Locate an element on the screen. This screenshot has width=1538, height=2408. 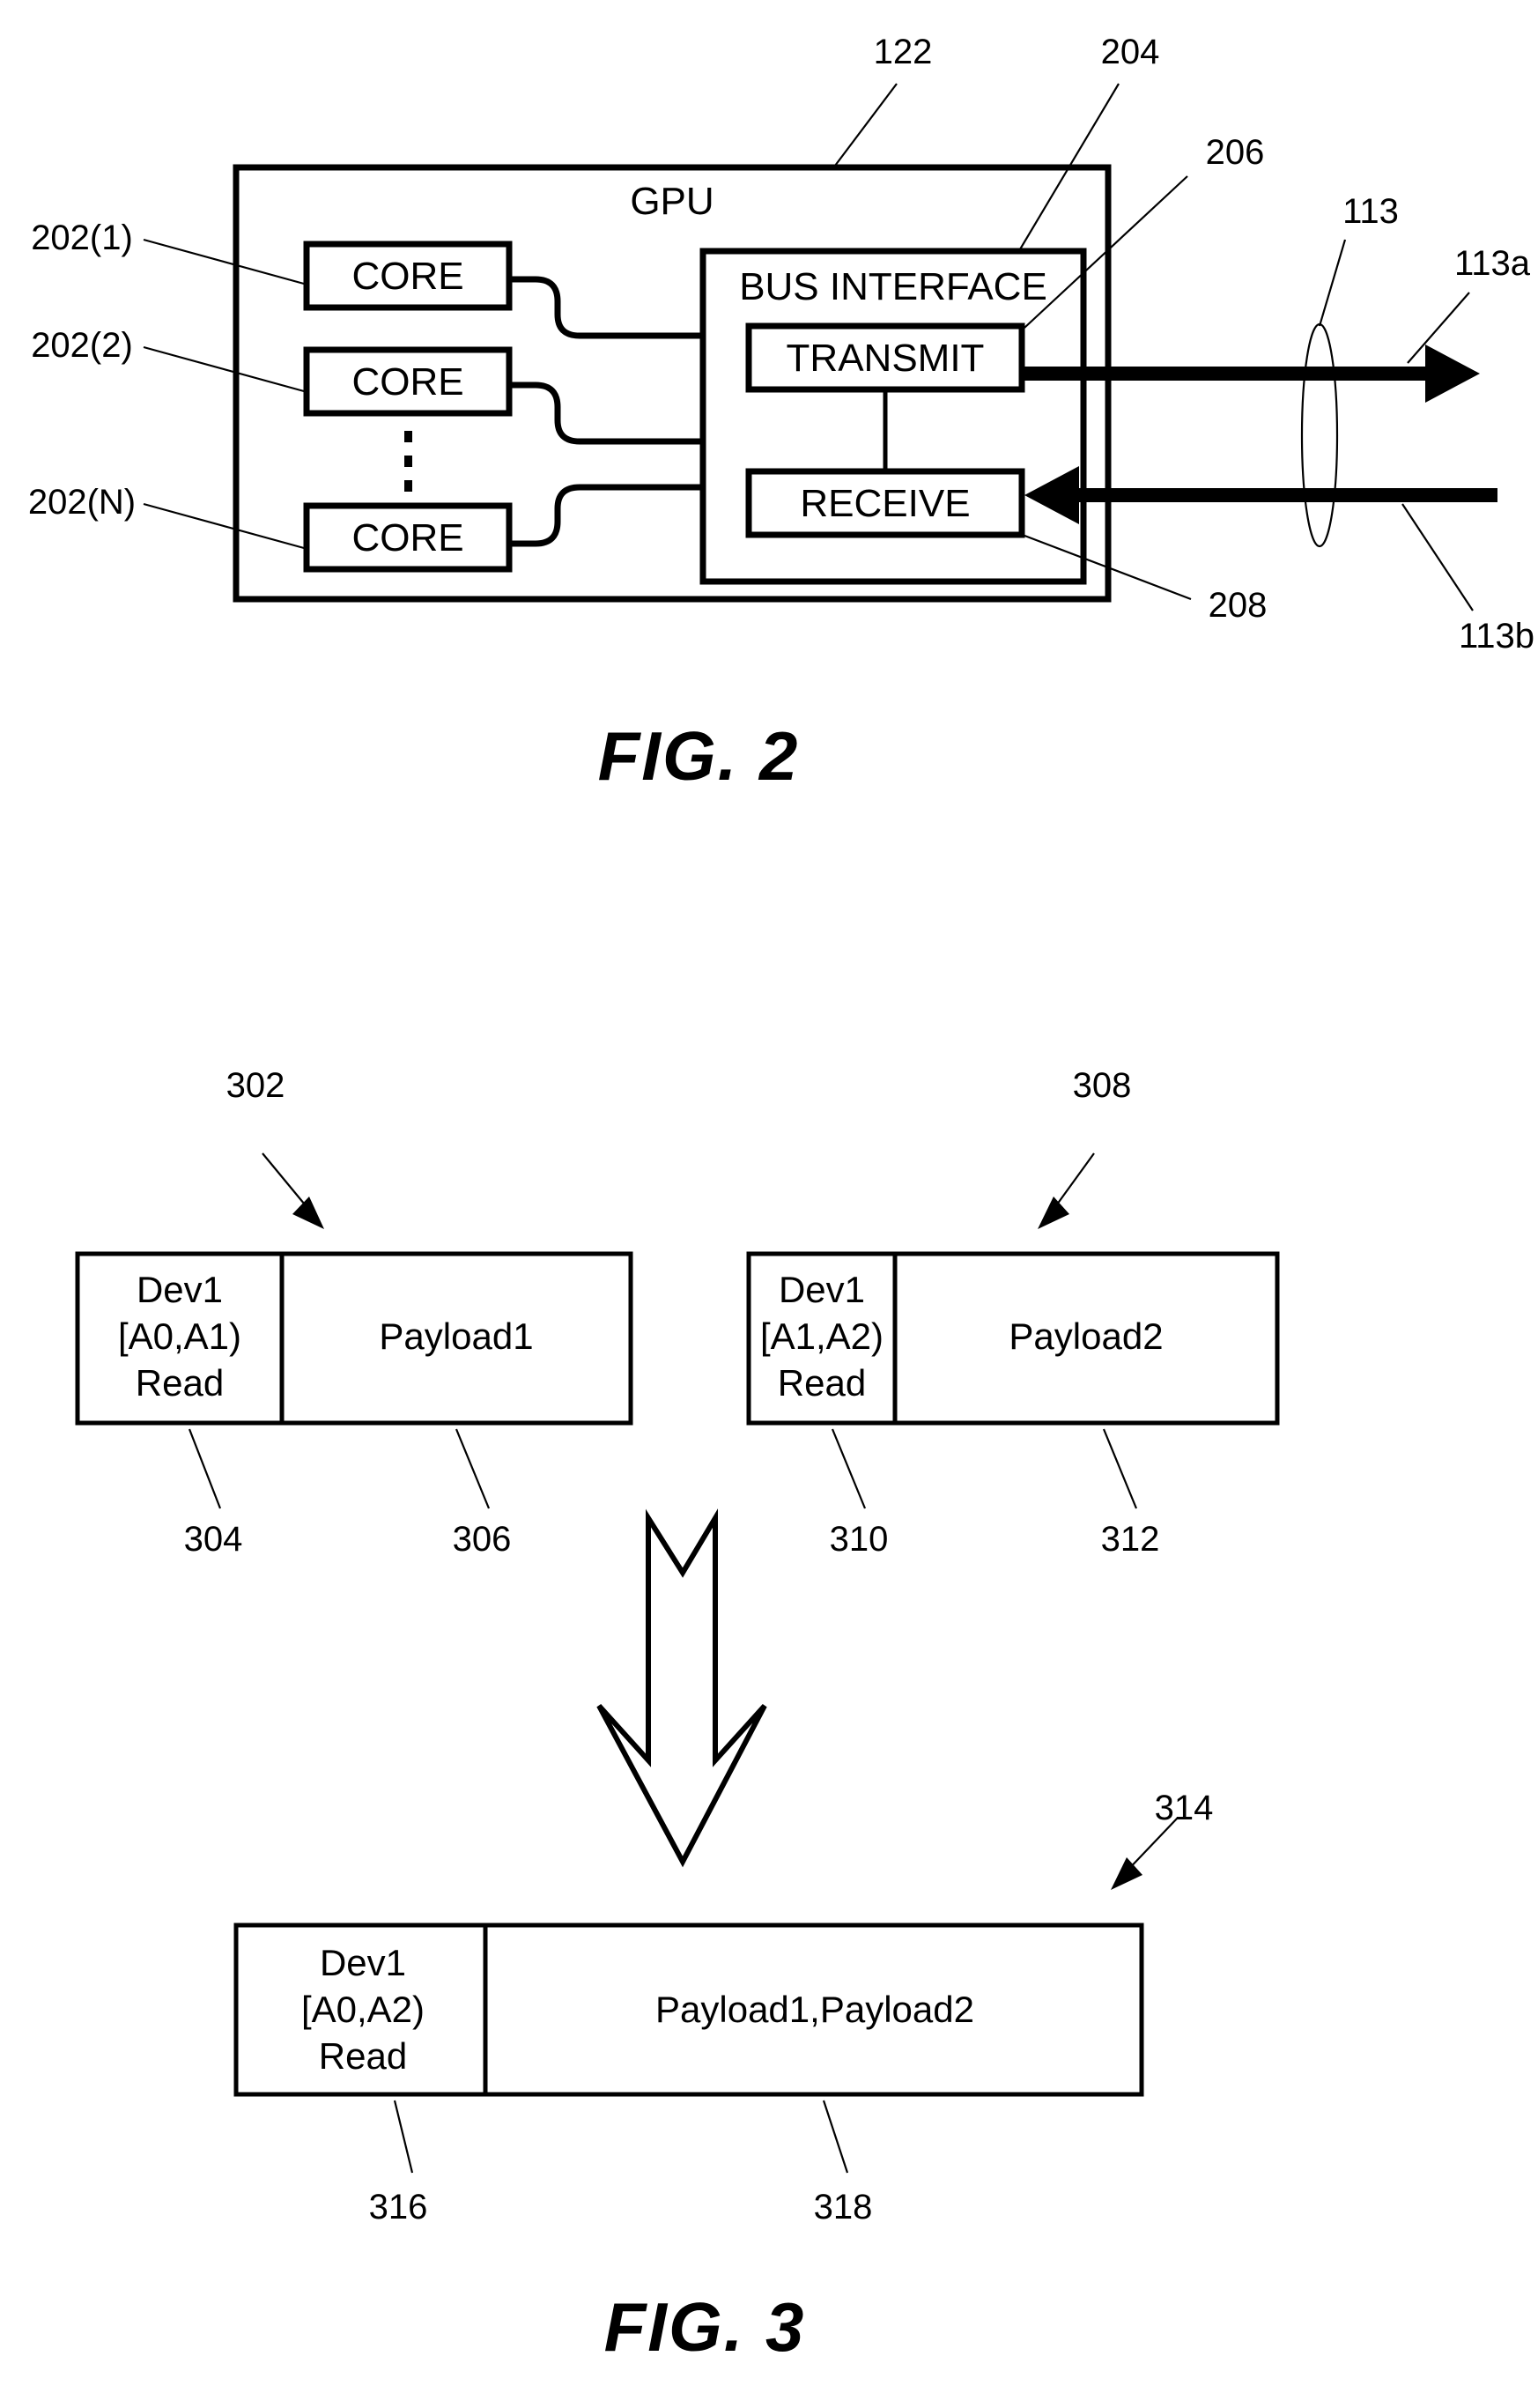
figure-2-caption: FIG. 2 is located at coordinates (699, 756).